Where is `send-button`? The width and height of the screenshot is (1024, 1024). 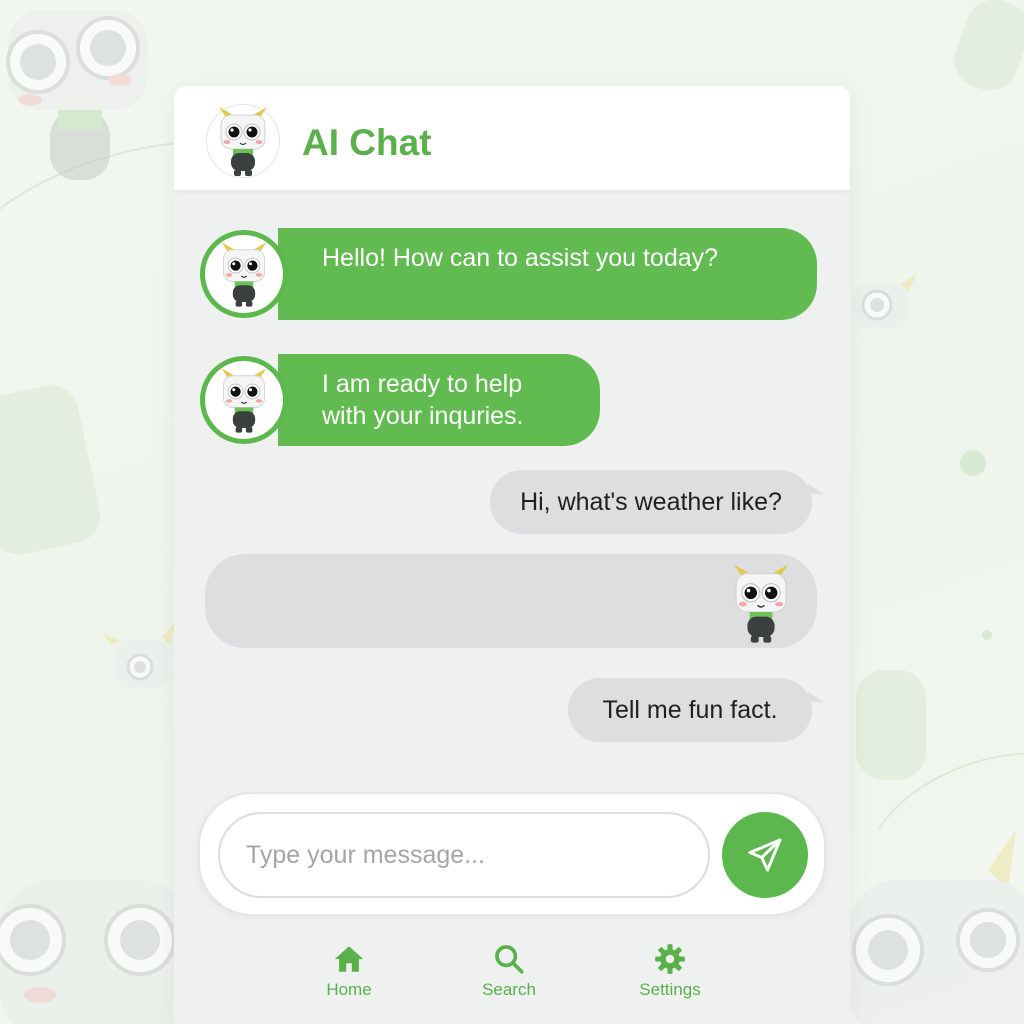 send-button is located at coordinates (765, 855).